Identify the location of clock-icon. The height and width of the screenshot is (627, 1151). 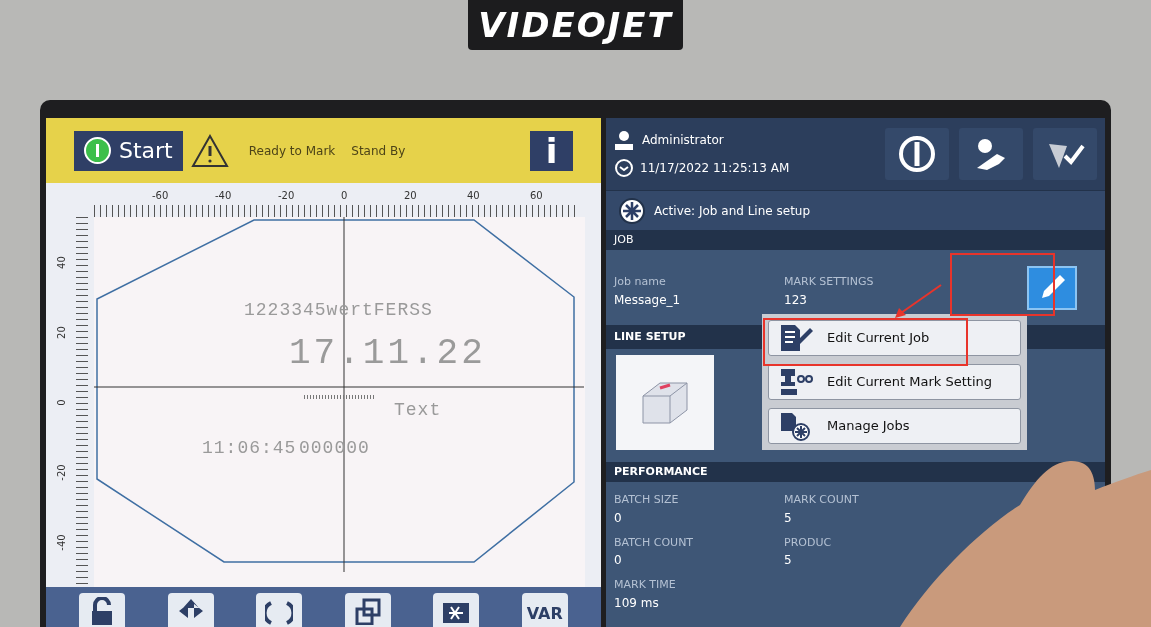
(624, 168).